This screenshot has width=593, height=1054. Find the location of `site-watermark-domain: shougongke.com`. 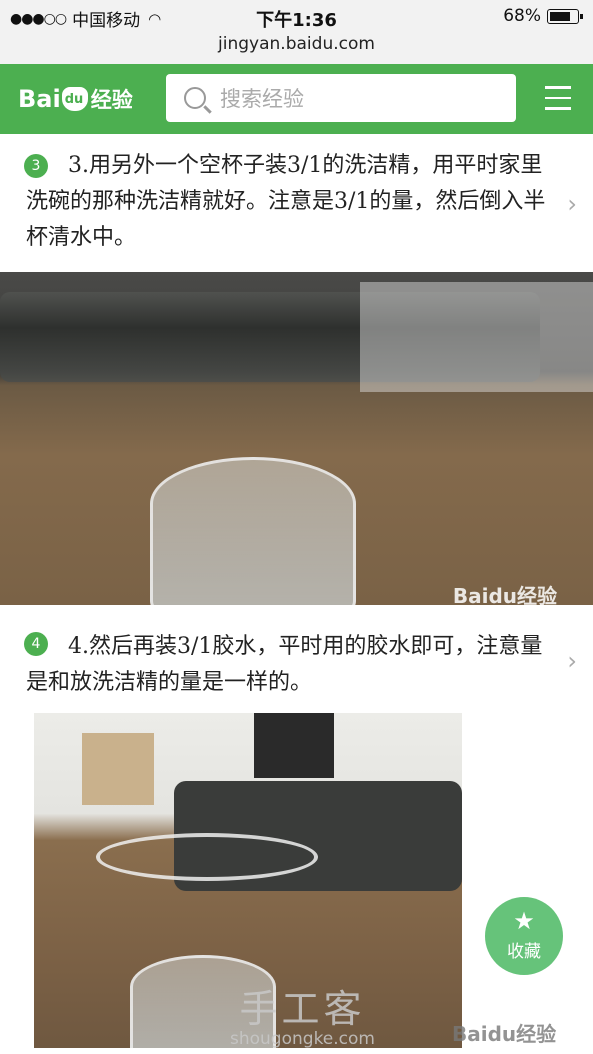

site-watermark-domain: shougongke.com is located at coordinates (302, 1039).